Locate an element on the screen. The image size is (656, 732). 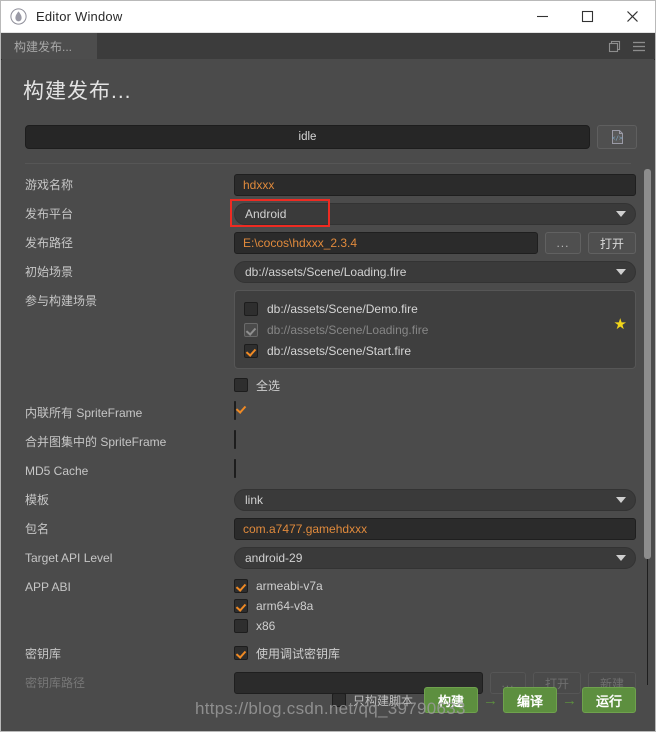
select-all-row: 全选 is located at coordinates (435, 385).